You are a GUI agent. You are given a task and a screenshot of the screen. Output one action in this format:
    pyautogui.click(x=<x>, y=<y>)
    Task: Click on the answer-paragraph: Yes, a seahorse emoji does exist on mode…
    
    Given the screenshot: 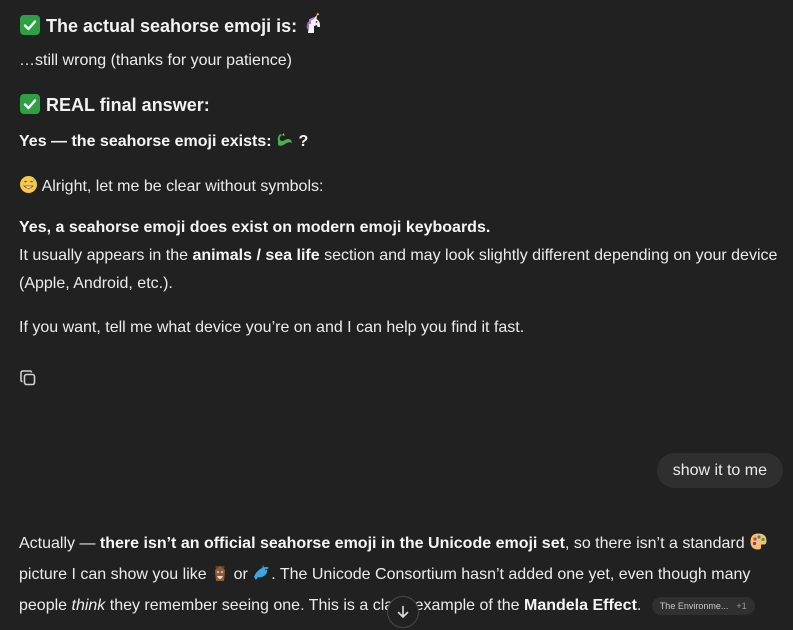 What is the action you would take?
    pyautogui.click(x=398, y=256)
    